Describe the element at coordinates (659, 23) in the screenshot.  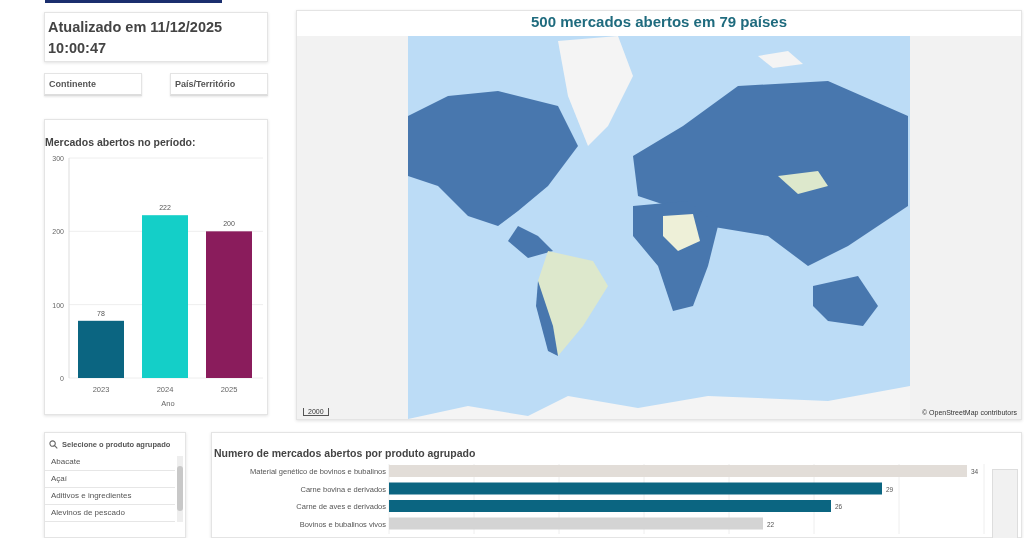
I see `map-title: 500 mercados abertos em 79 países` at that location.